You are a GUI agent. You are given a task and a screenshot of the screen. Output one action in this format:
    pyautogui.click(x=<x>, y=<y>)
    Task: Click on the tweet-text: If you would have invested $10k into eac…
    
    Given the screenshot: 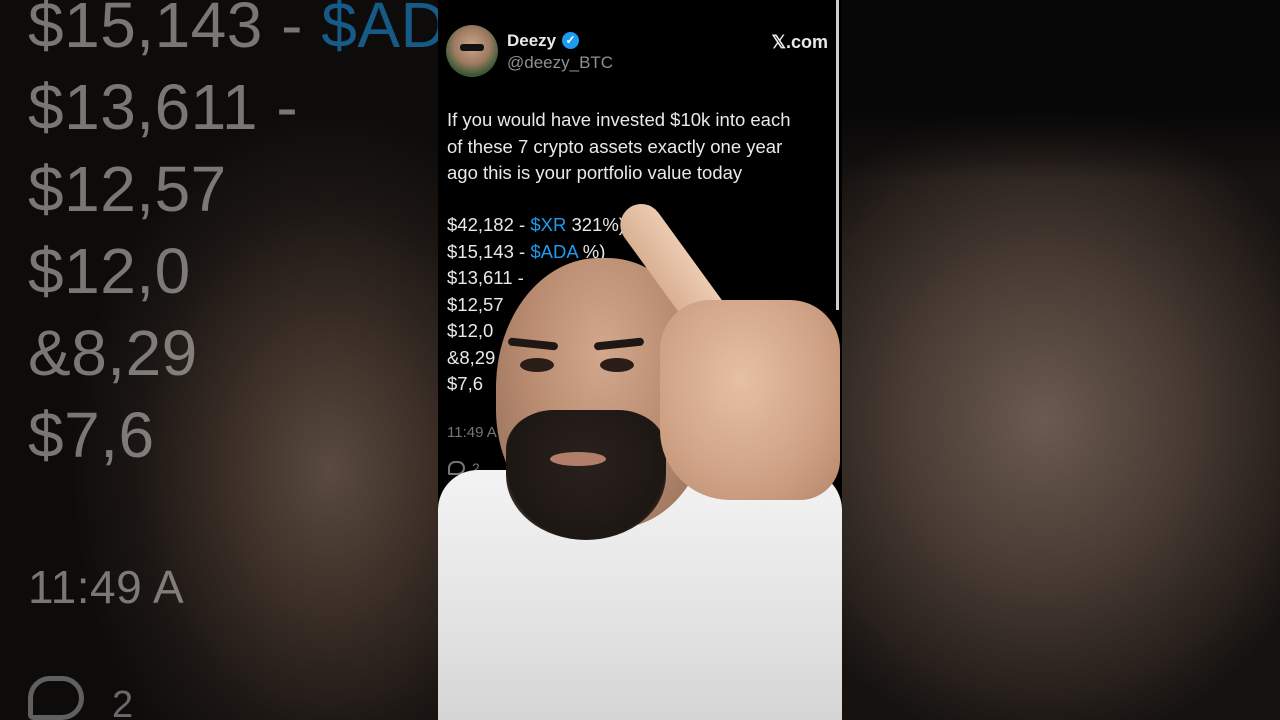 What is the action you would take?
    pyautogui.click(x=639, y=147)
    